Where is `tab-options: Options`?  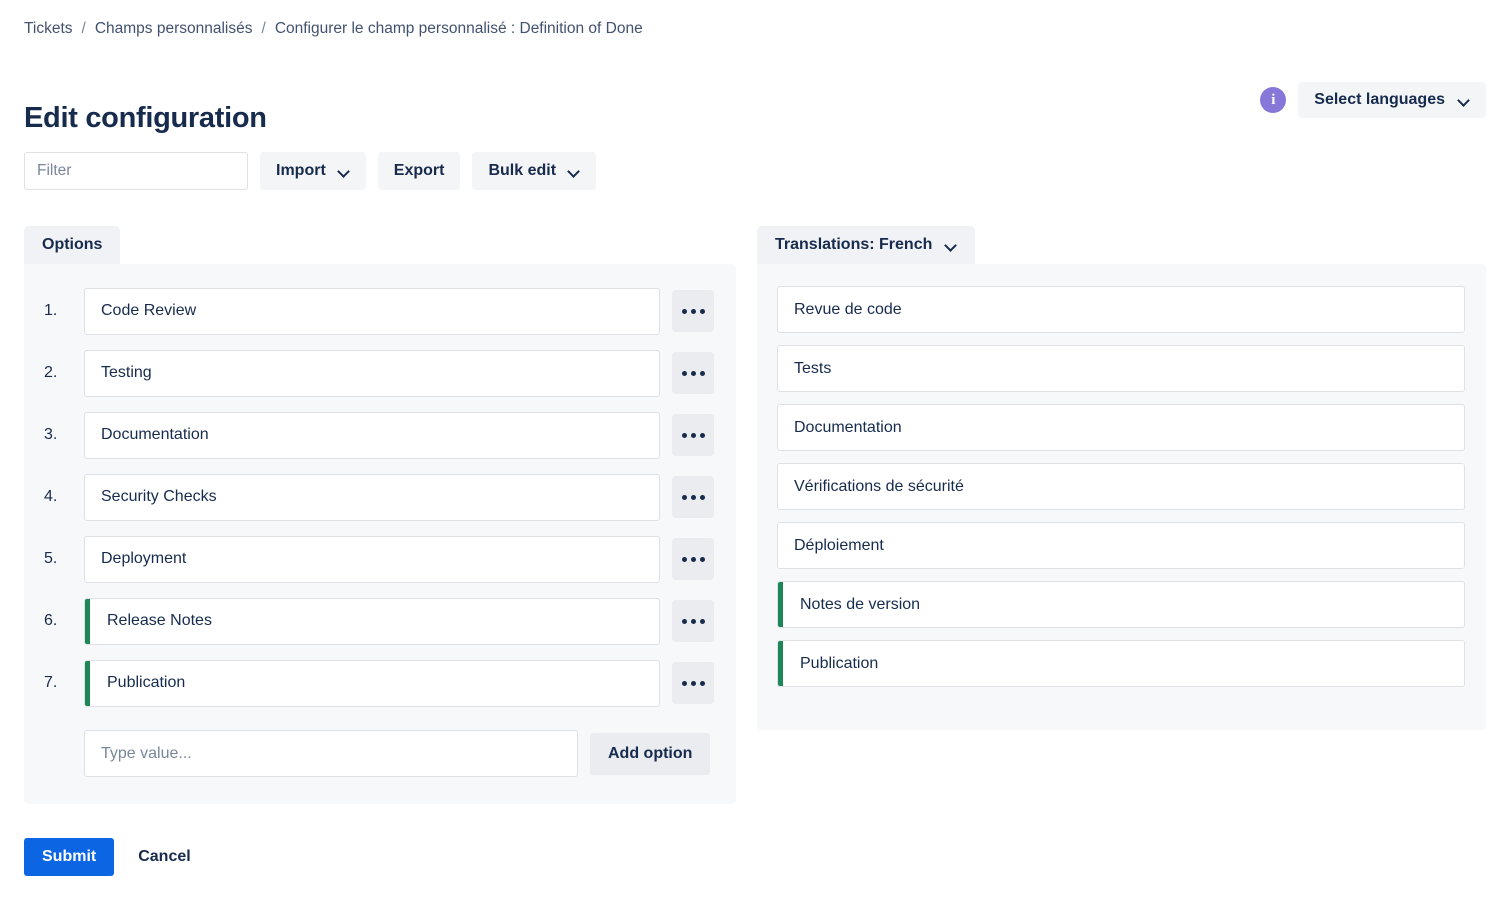 tab-options: Options is located at coordinates (72, 245).